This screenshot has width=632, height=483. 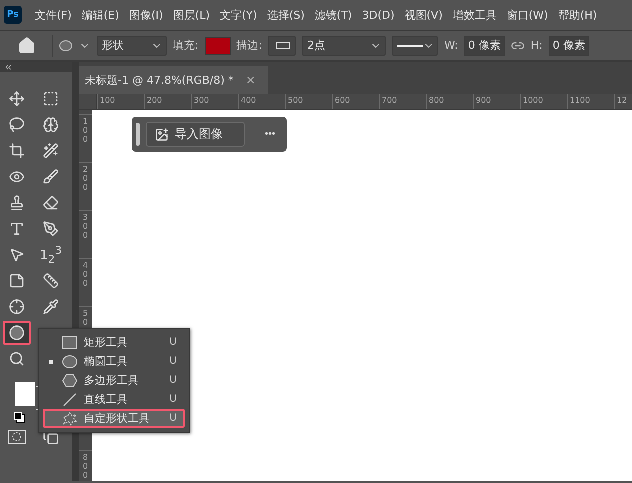 I want to click on stroke-label: 描边:, so click(x=249, y=45).